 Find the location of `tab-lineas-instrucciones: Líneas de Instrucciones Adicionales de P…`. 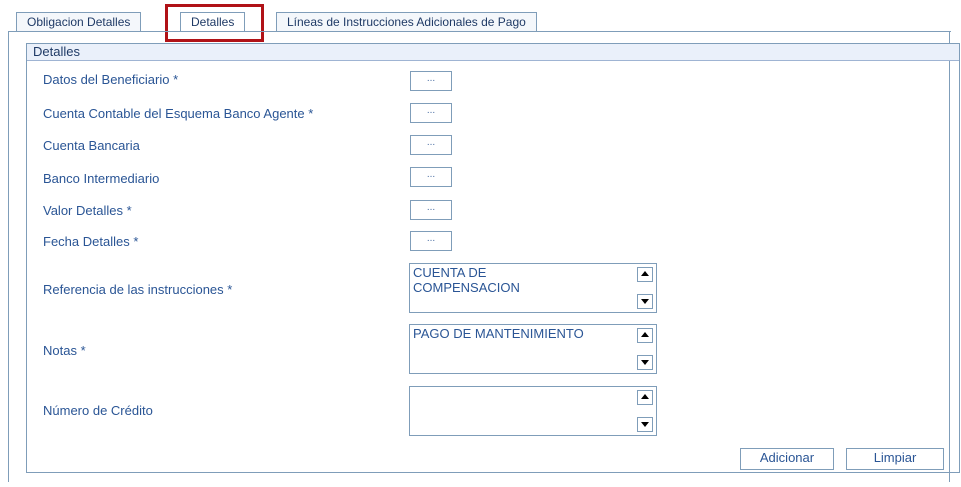

tab-lineas-instrucciones: Líneas de Instrucciones Adicionales de P… is located at coordinates (406, 21).